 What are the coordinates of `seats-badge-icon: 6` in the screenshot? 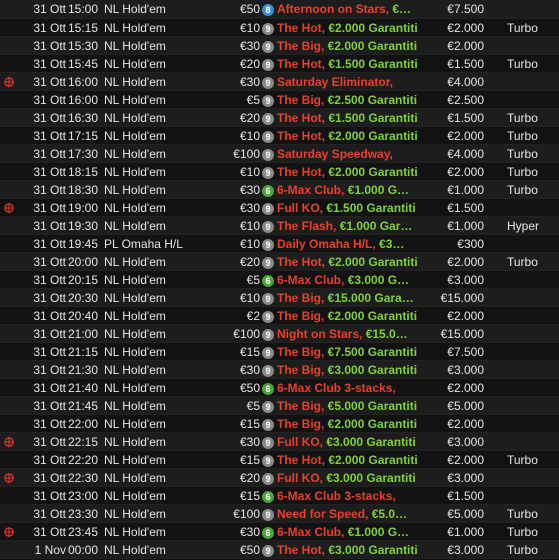 It's located at (268, 533).